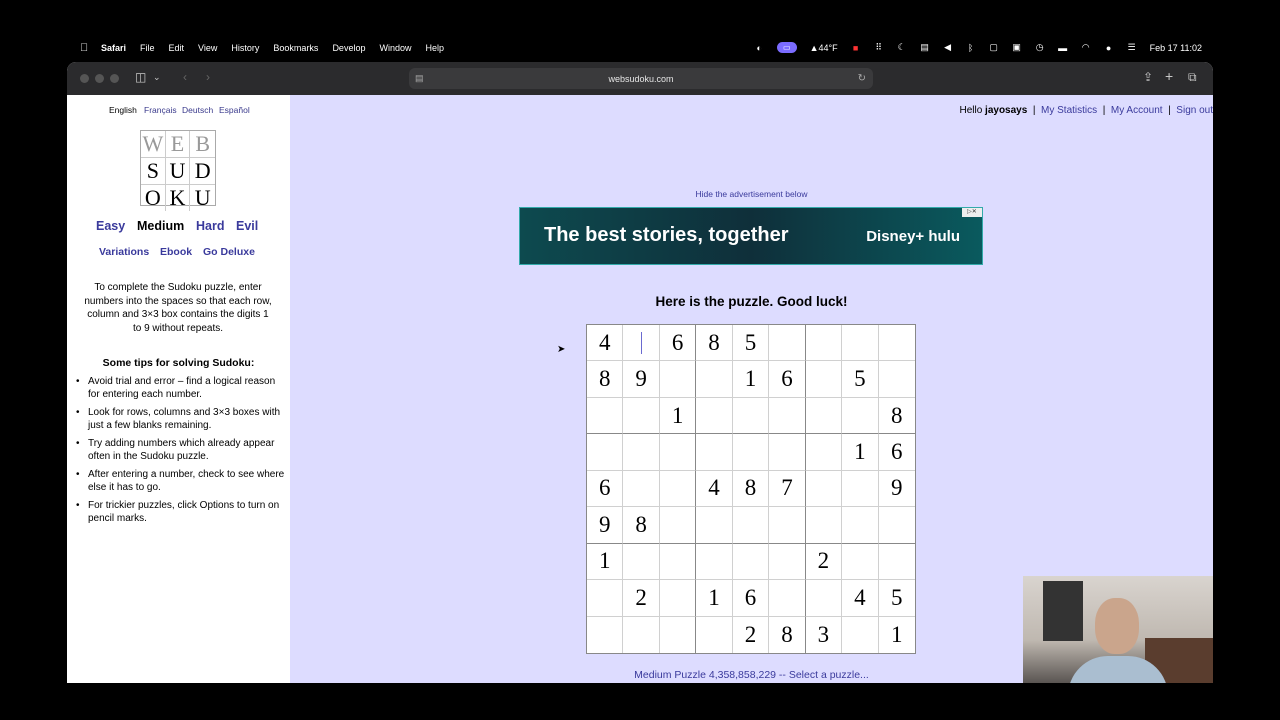 This screenshot has width=1280, height=720. I want to click on difficulty-easy-link: Easy, so click(110, 226).